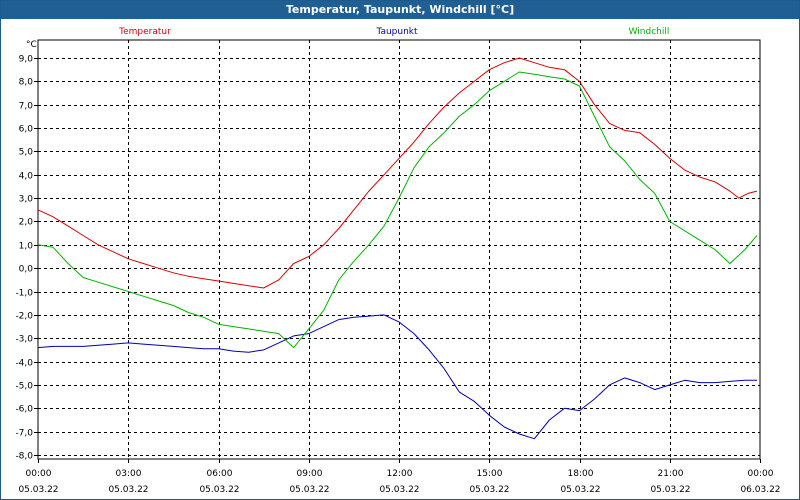 The image size is (800, 500). Describe the element at coordinates (129, 474) in the screenshot. I see `x-tick-time: 03:00` at that location.